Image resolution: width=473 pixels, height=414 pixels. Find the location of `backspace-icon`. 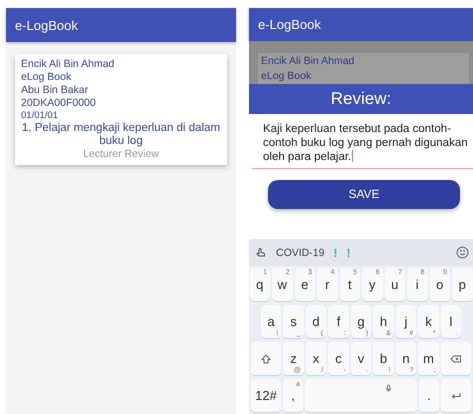

backspace-icon is located at coordinates (456, 358).